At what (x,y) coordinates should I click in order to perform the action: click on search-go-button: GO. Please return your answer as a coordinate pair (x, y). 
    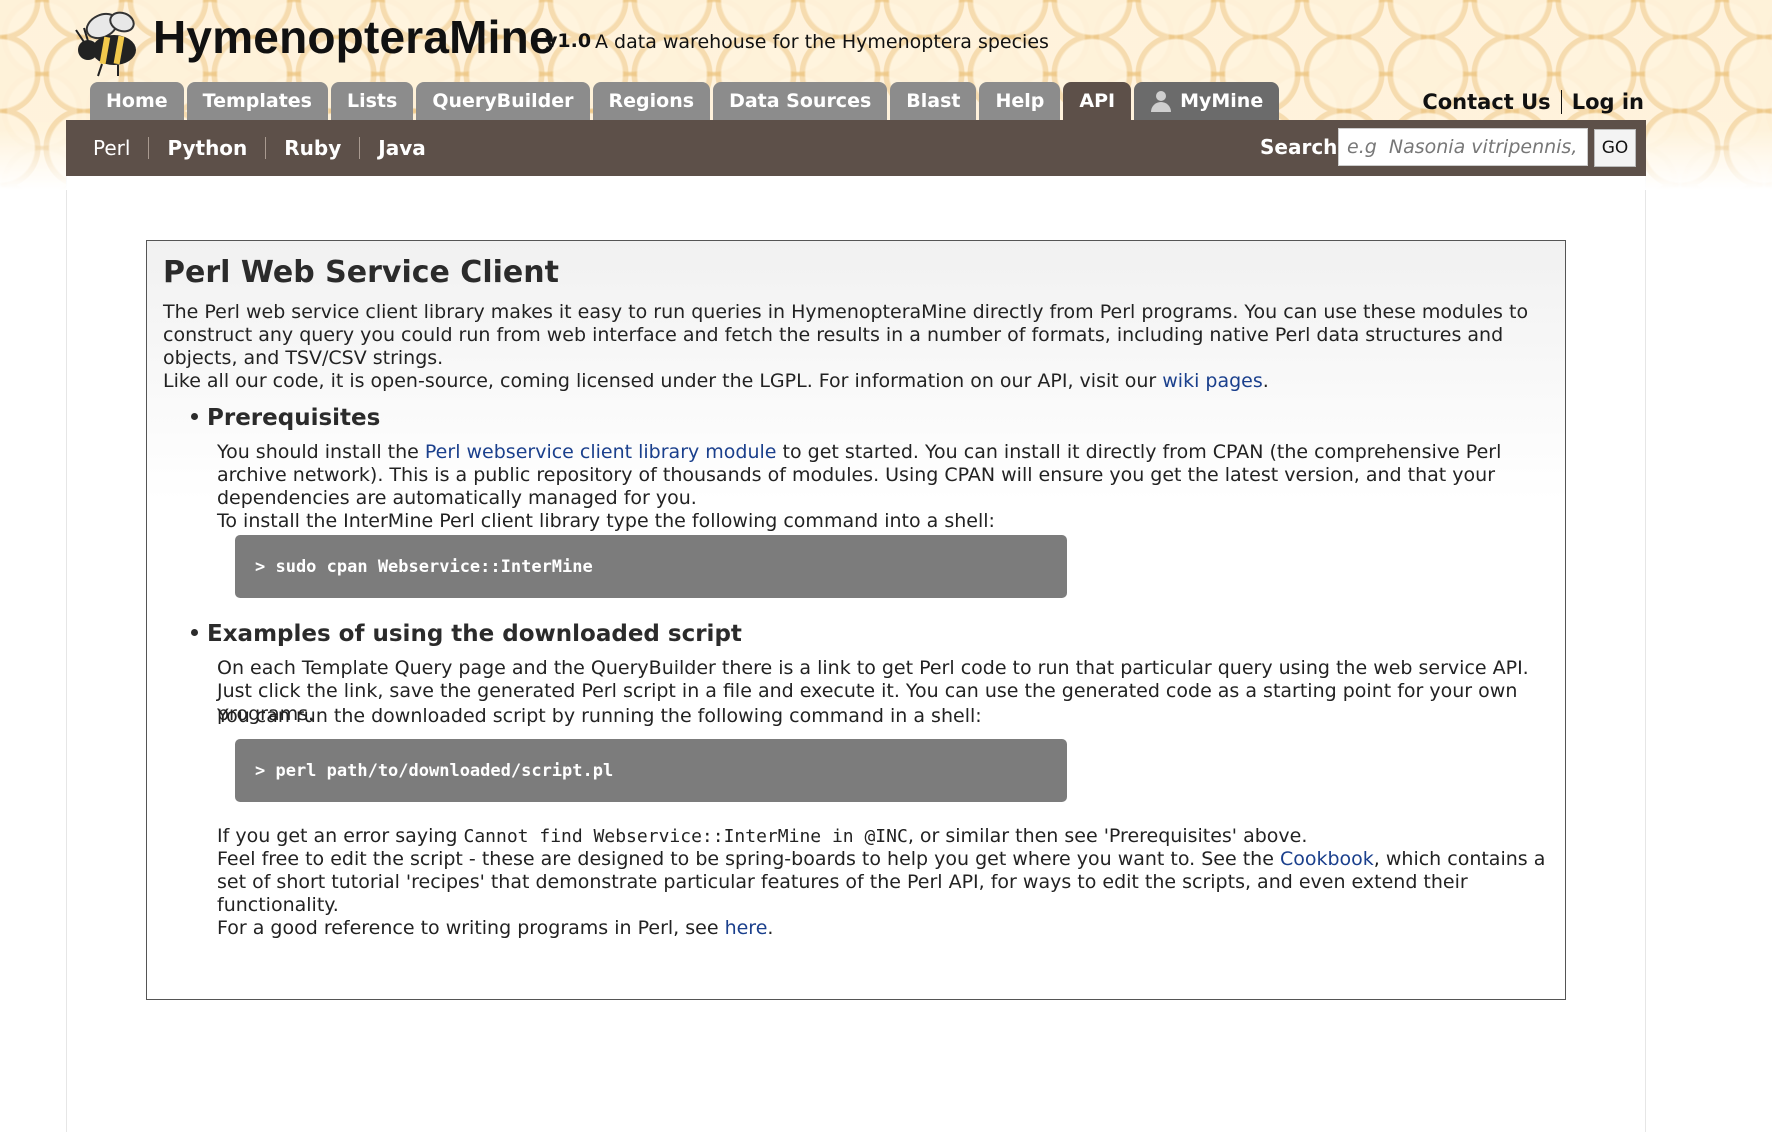
    Looking at the image, I should click on (1615, 148).